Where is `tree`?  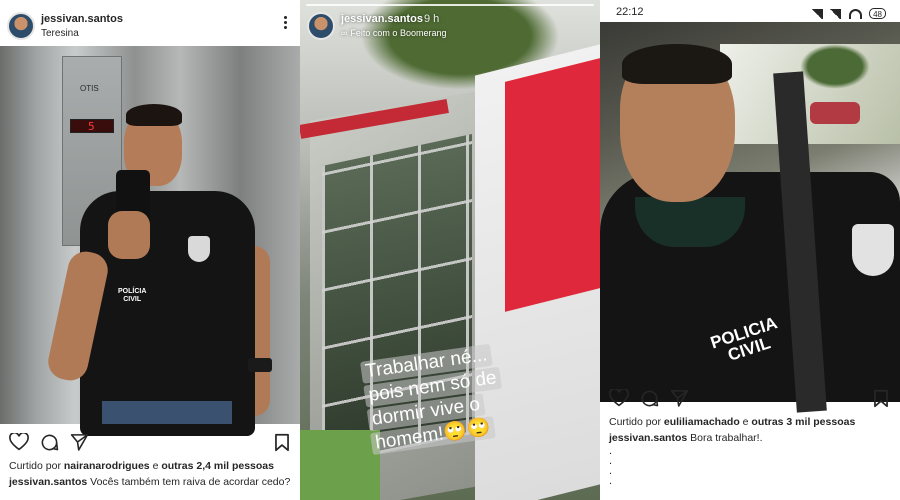
tree is located at coordinates (835, 66).